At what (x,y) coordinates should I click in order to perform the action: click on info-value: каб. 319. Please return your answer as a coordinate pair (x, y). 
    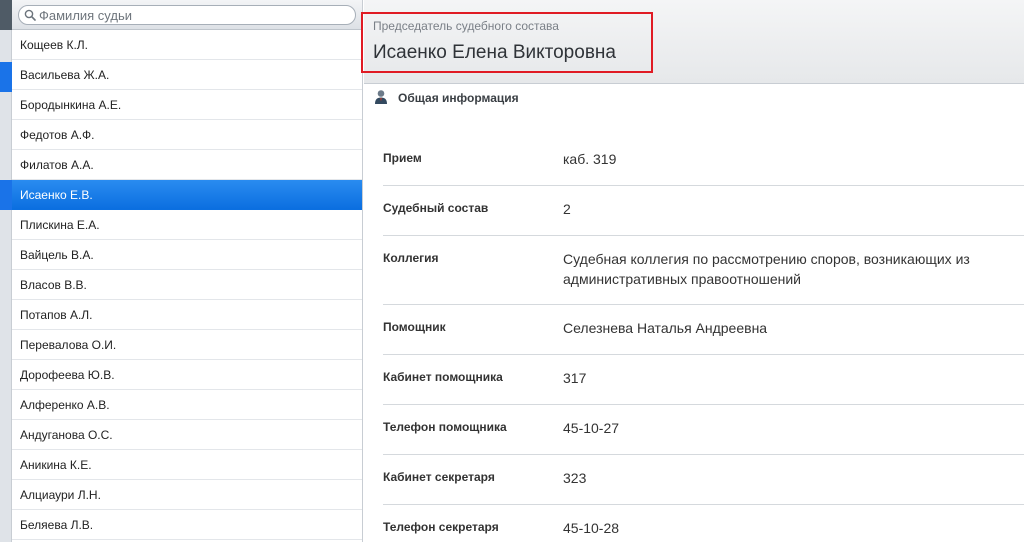
    Looking at the image, I should click on (590, 159).